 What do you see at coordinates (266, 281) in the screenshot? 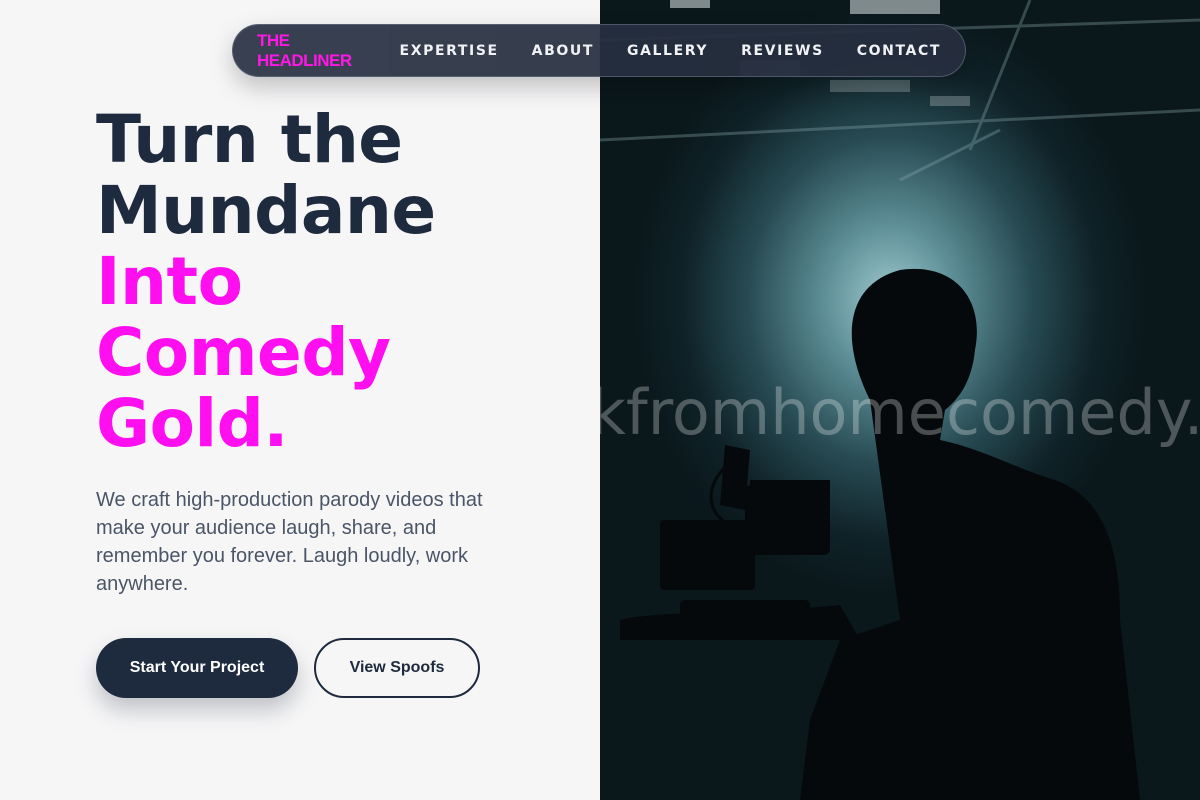
I see `hero-headline: Turn the Mundane Into Comedy Gold.` at bounding box center [266, 281].